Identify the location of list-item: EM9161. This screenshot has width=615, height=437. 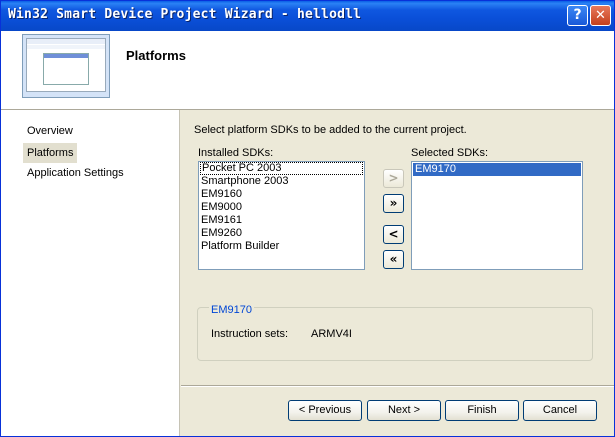
(281, 220).